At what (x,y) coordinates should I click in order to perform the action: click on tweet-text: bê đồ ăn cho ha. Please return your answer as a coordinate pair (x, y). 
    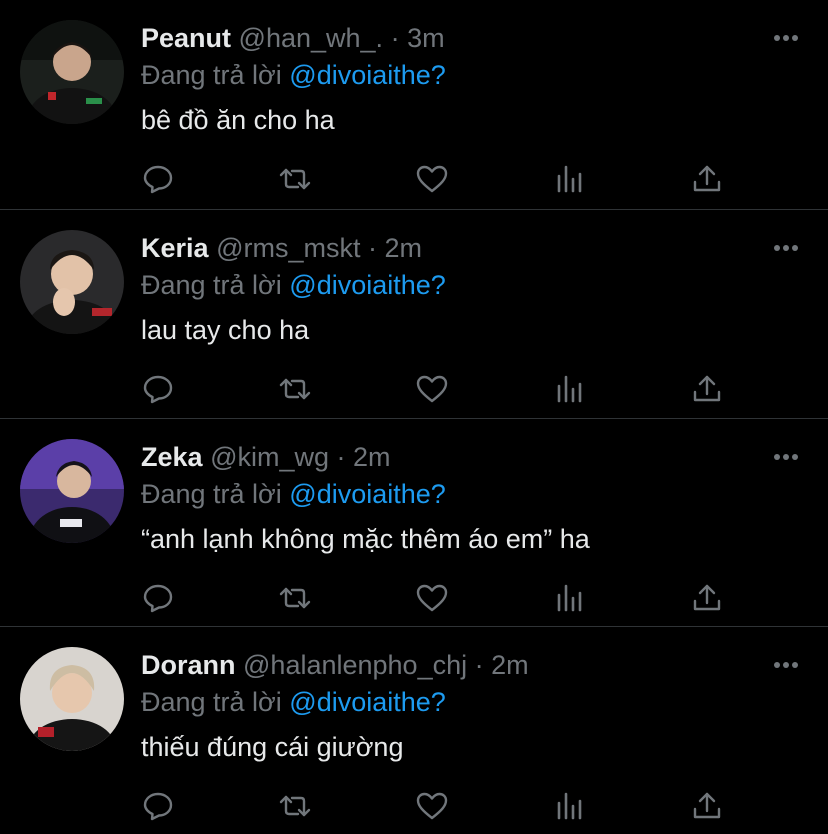
    Looking at the image, I should click on (238, 120).